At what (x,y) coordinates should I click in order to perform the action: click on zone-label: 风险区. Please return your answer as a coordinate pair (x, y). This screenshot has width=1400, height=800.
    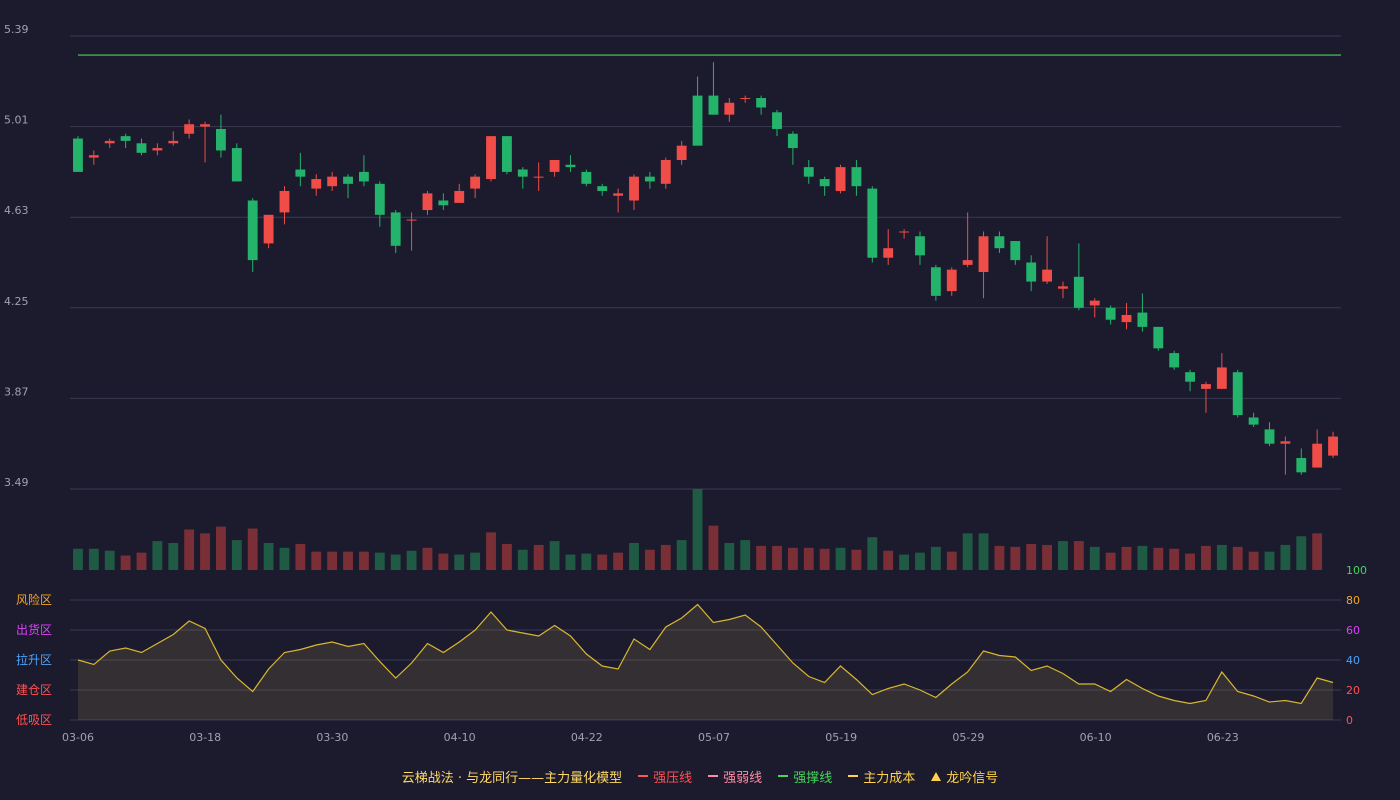
    Looking at the image, I should click on (34, 599).